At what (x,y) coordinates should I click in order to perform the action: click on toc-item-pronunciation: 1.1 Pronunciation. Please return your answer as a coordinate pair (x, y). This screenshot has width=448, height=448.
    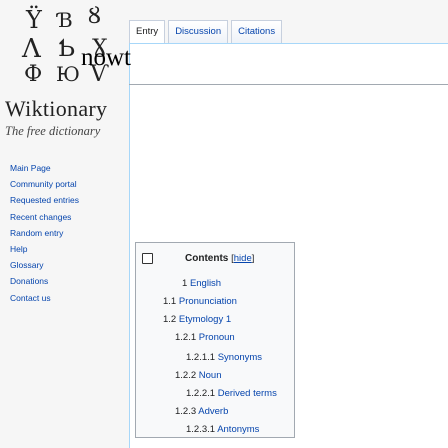
    Looking at the image, I should click on (200, 302).